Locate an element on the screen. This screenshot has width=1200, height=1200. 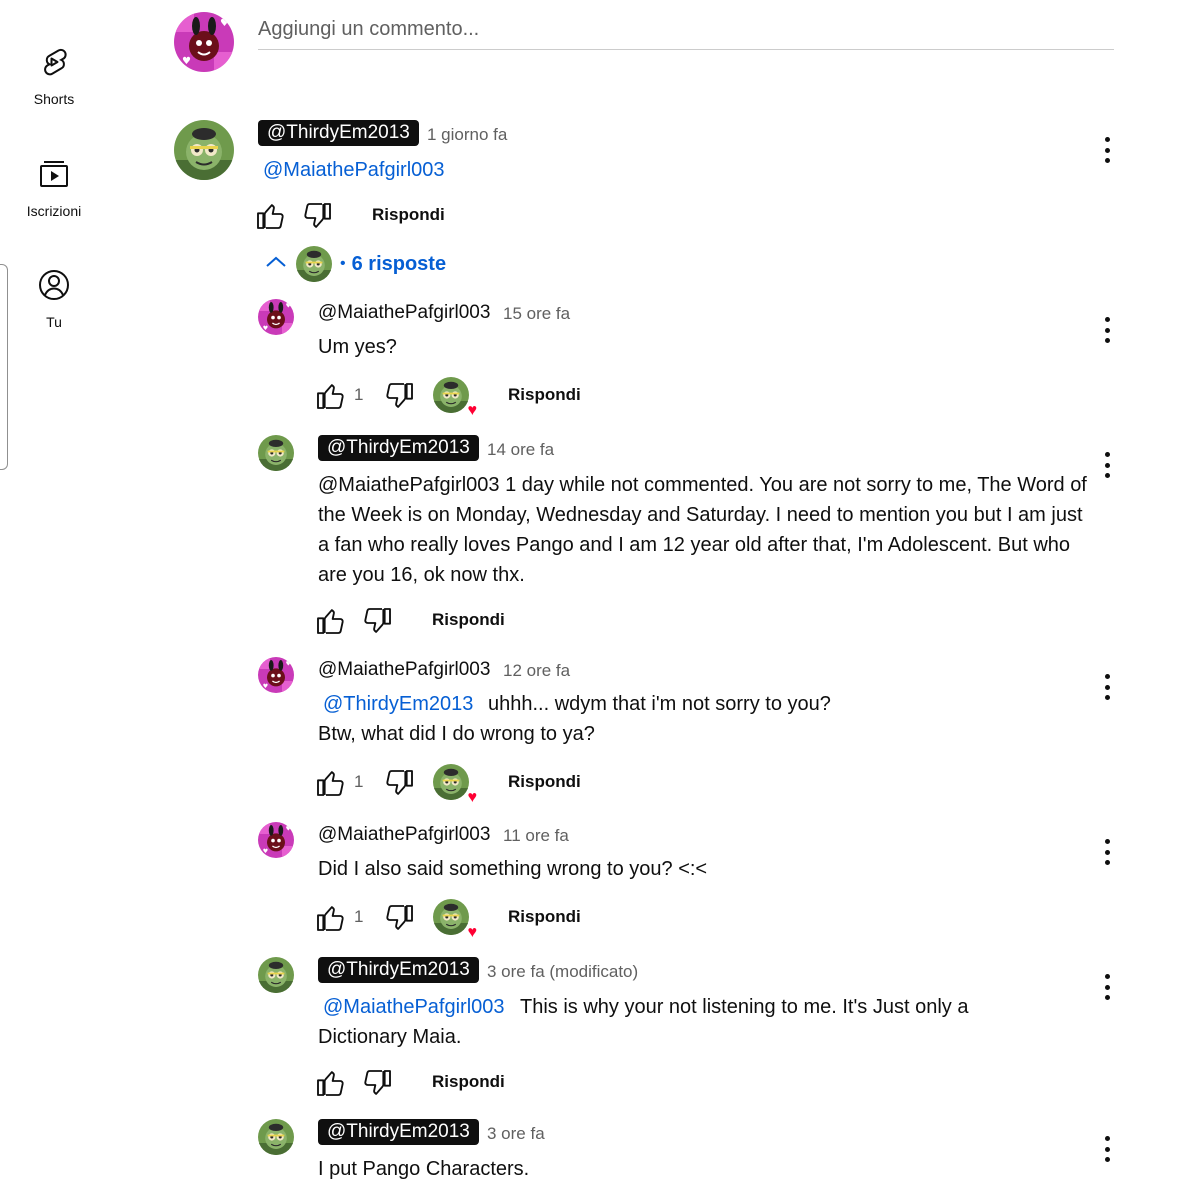
sidebar-item-shorts: Shorts is located at coordinates (54, 76).